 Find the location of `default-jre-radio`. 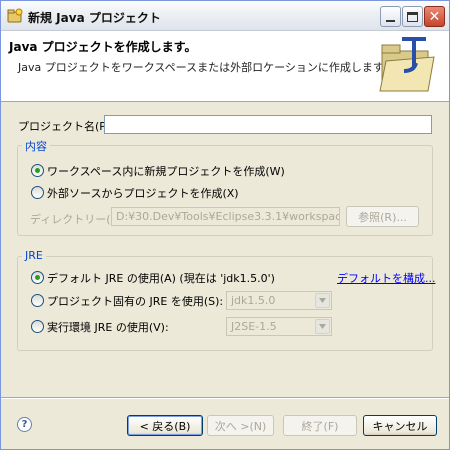

default-jre-radio is located at coordinates (37, 277).